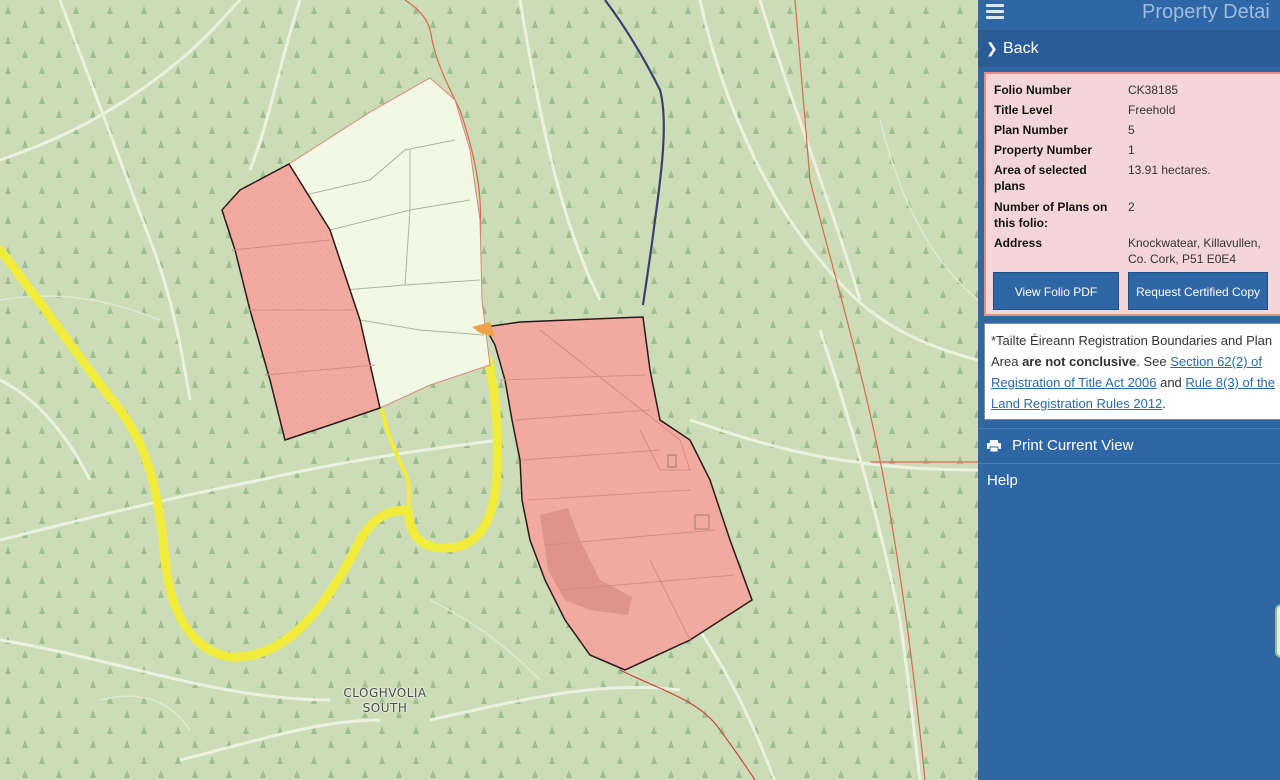 The width and height of the screenshot is (1280, 780). I want to click on number-of-plans-value: 2, so click(1131, 207).